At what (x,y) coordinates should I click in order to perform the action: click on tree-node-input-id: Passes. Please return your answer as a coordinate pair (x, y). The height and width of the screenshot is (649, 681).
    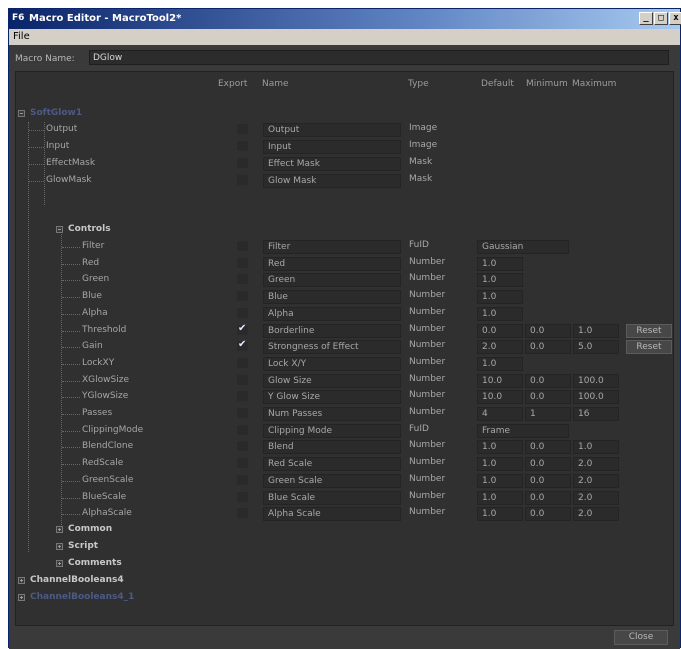
    Looking at the image, I should click on (97, 413).